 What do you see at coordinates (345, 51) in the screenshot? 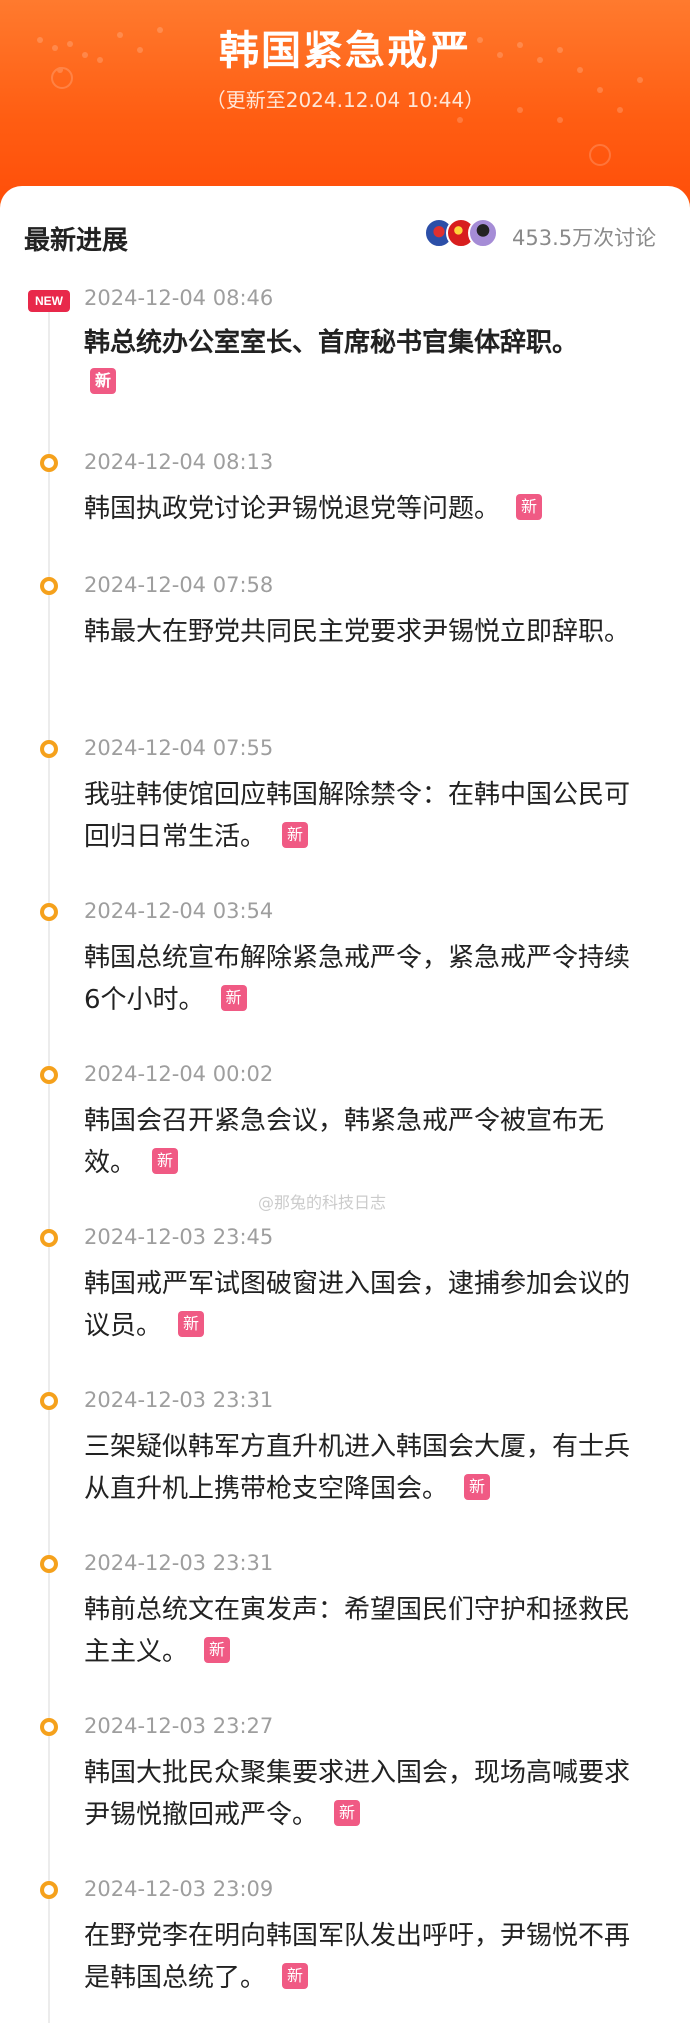
I see `page-title: 韩国紧急戒严` at bounding box center [345, 51].